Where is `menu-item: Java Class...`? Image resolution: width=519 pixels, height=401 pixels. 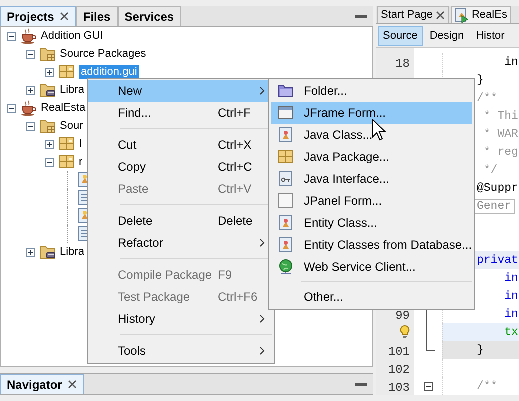
menu-item: Java Class... is located at coordinates (371, 135).